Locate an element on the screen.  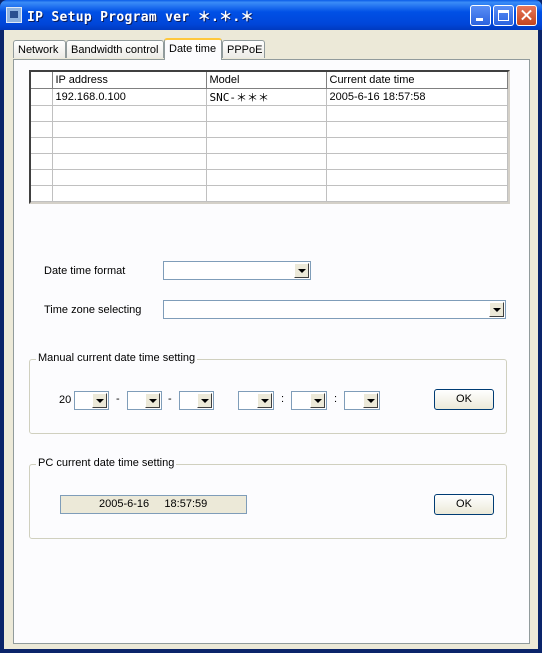
maximize-button is located at coordinates (503, 15).